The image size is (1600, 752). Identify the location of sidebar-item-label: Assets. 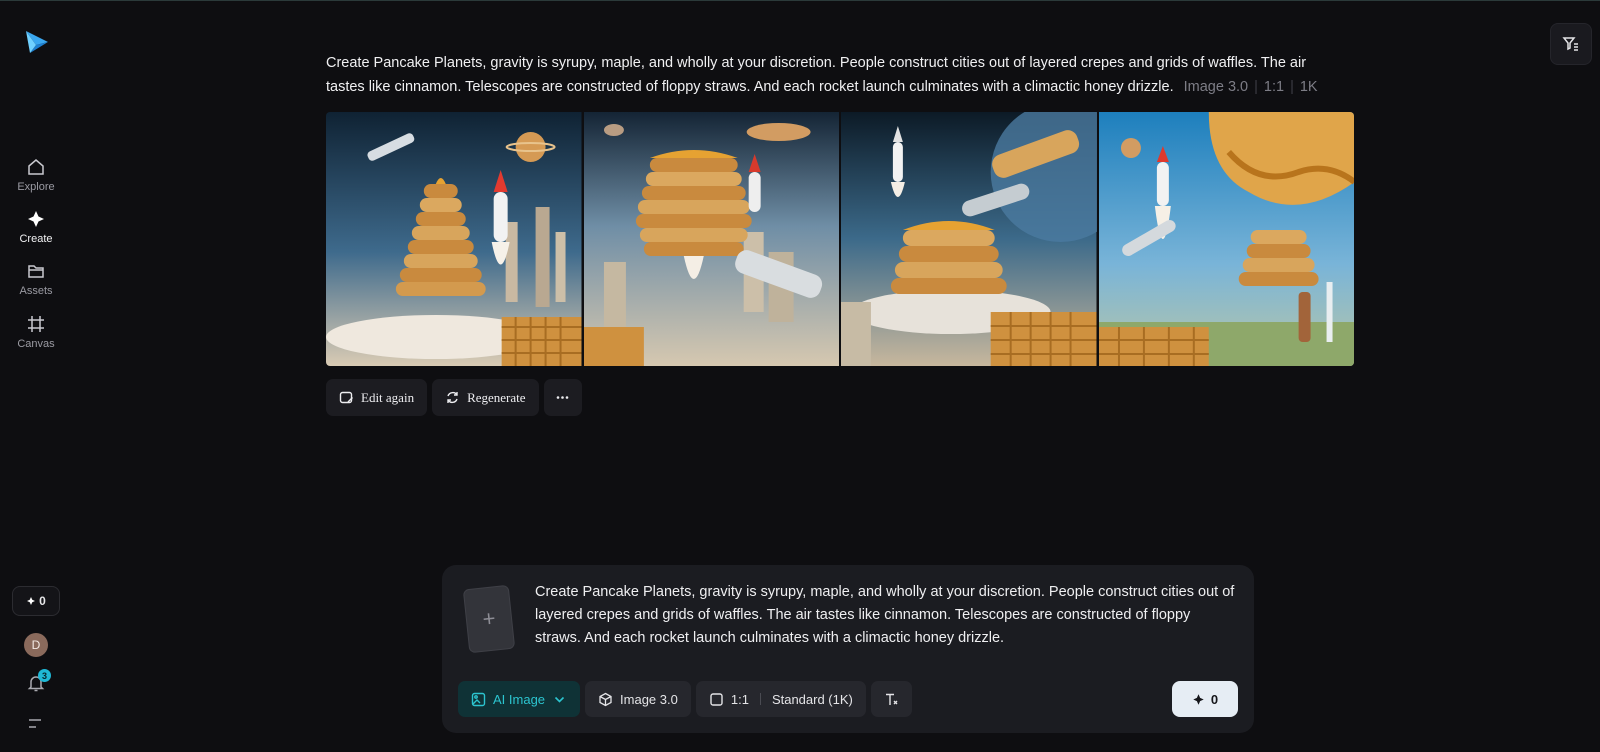
(36, 291).